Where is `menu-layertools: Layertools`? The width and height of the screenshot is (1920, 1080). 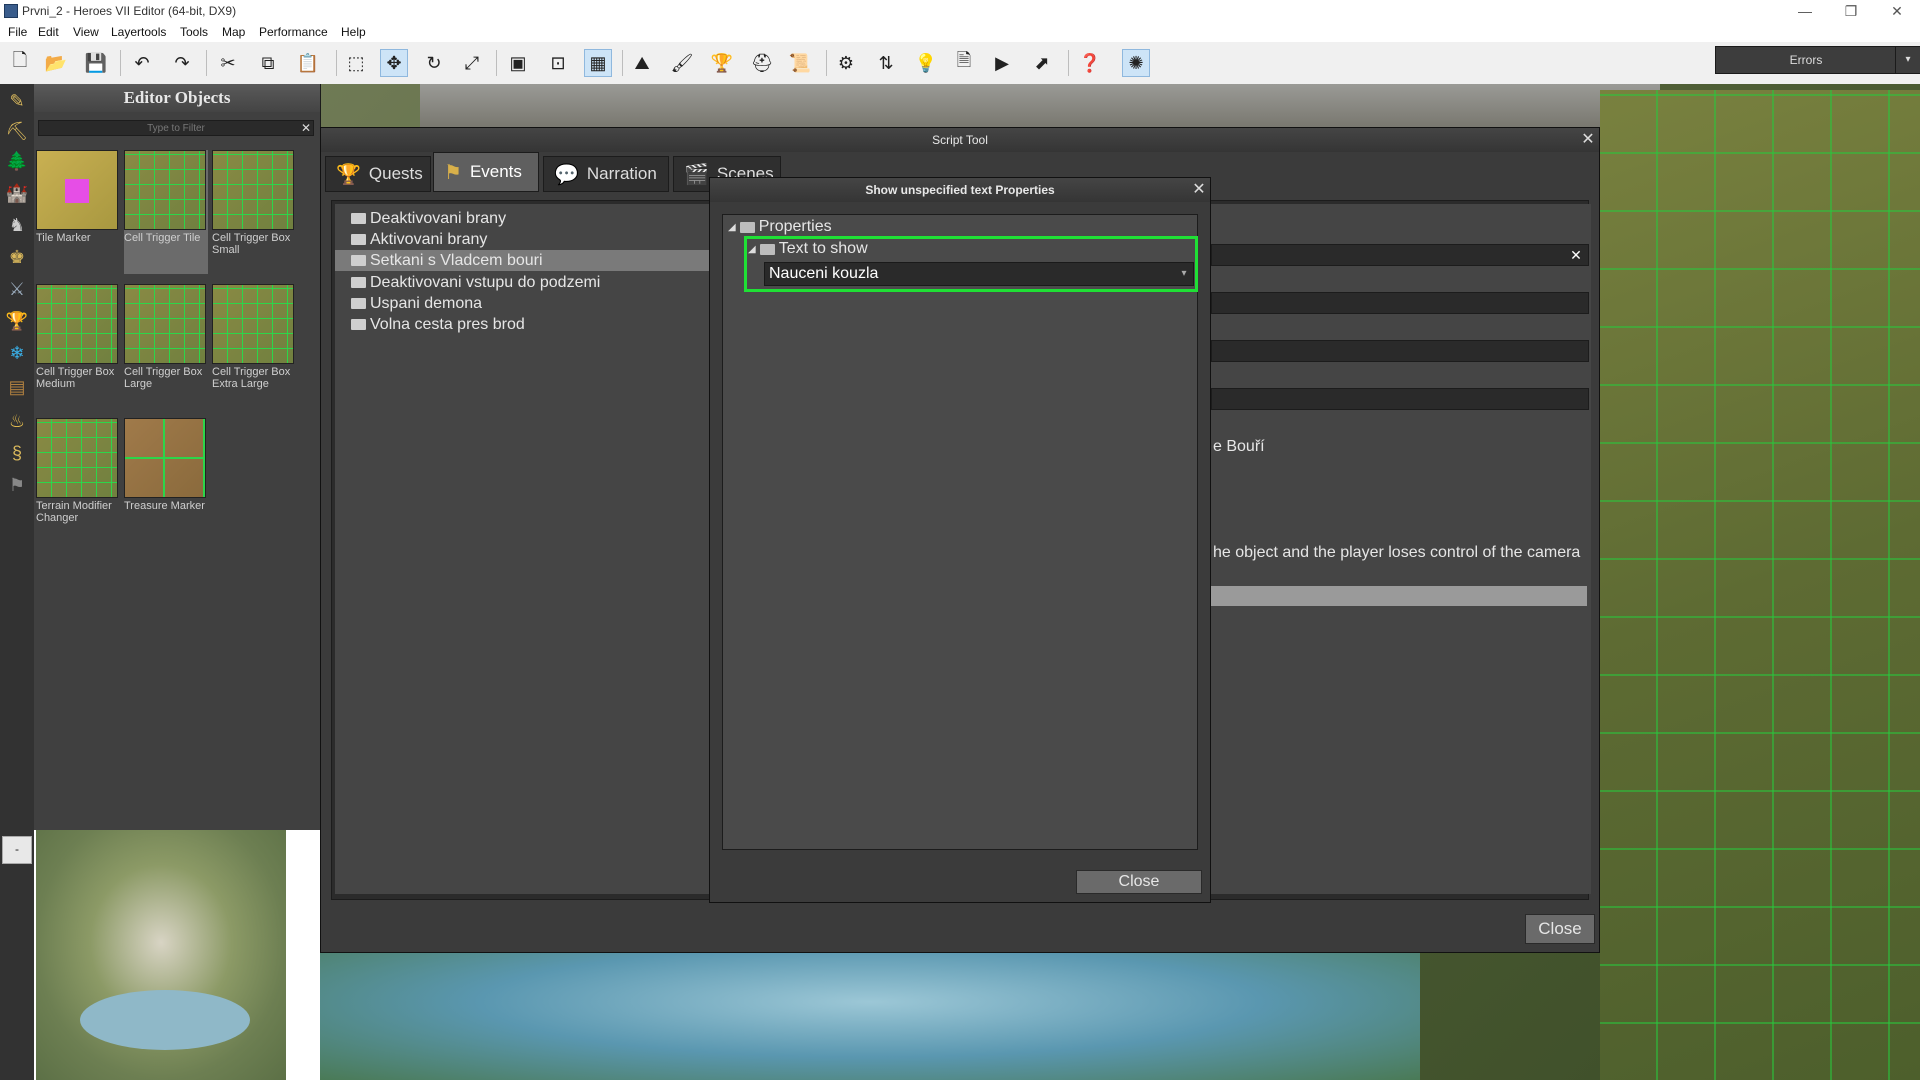
menu-layertools: Layertools is located at coordinates (138, 32).